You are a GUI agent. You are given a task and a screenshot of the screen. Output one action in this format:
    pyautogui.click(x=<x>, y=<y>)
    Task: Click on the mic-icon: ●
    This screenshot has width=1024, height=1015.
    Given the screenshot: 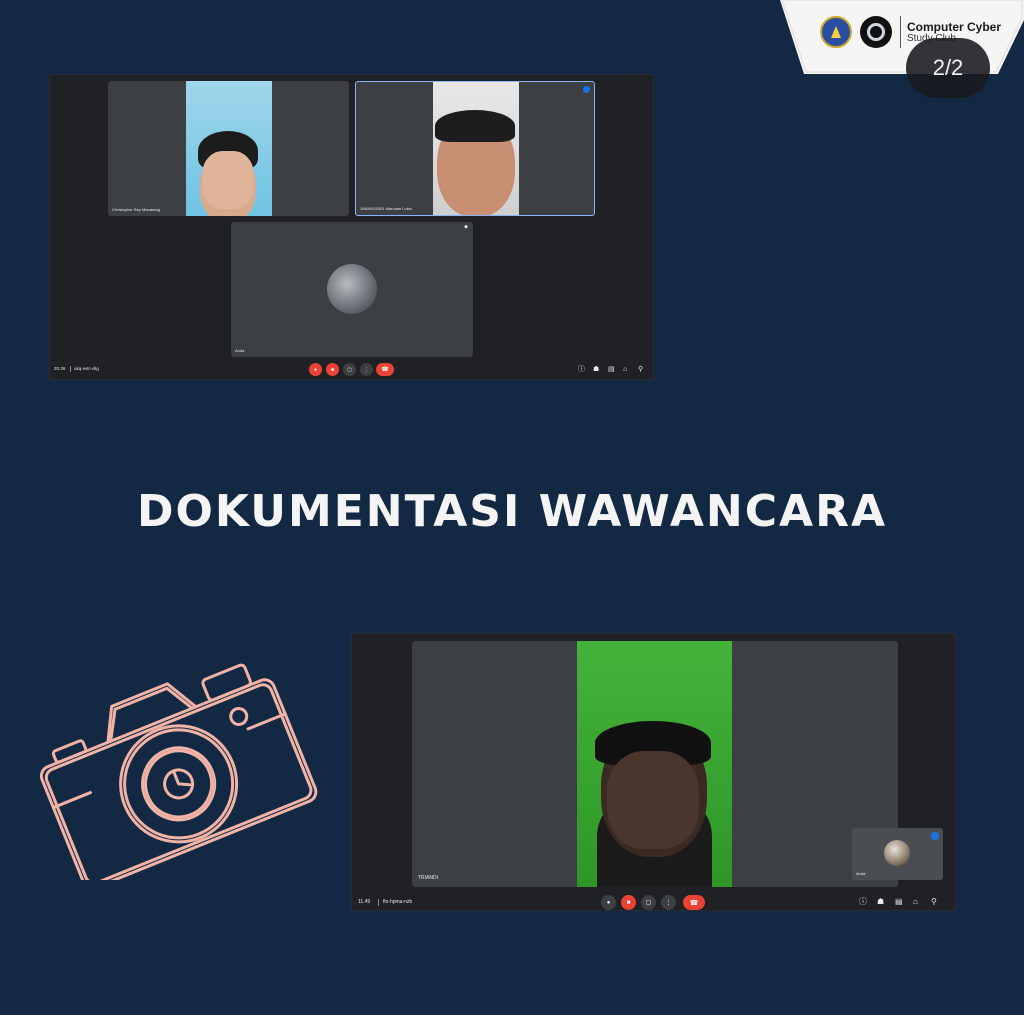 What is the action you would take?
    pyautogui.click(x=608, y=902)
    